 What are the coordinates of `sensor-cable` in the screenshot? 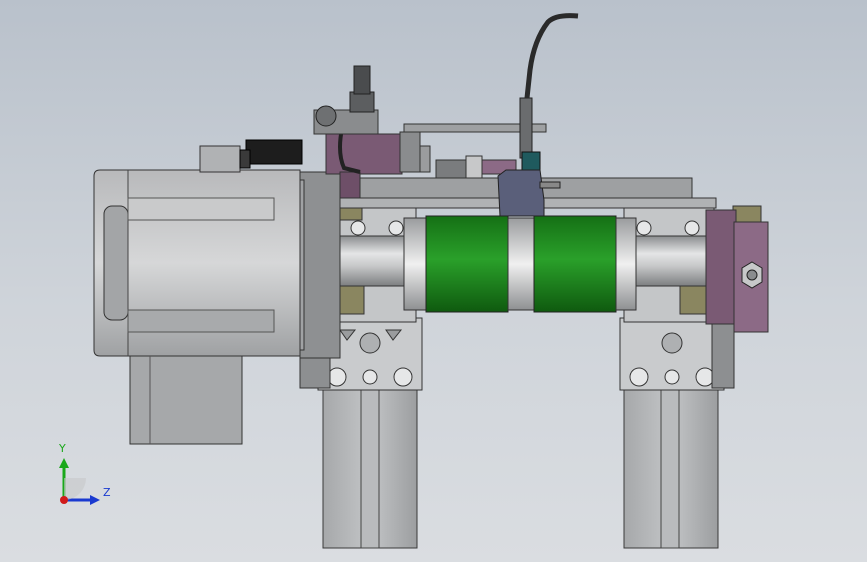 It's located at (551, 56).